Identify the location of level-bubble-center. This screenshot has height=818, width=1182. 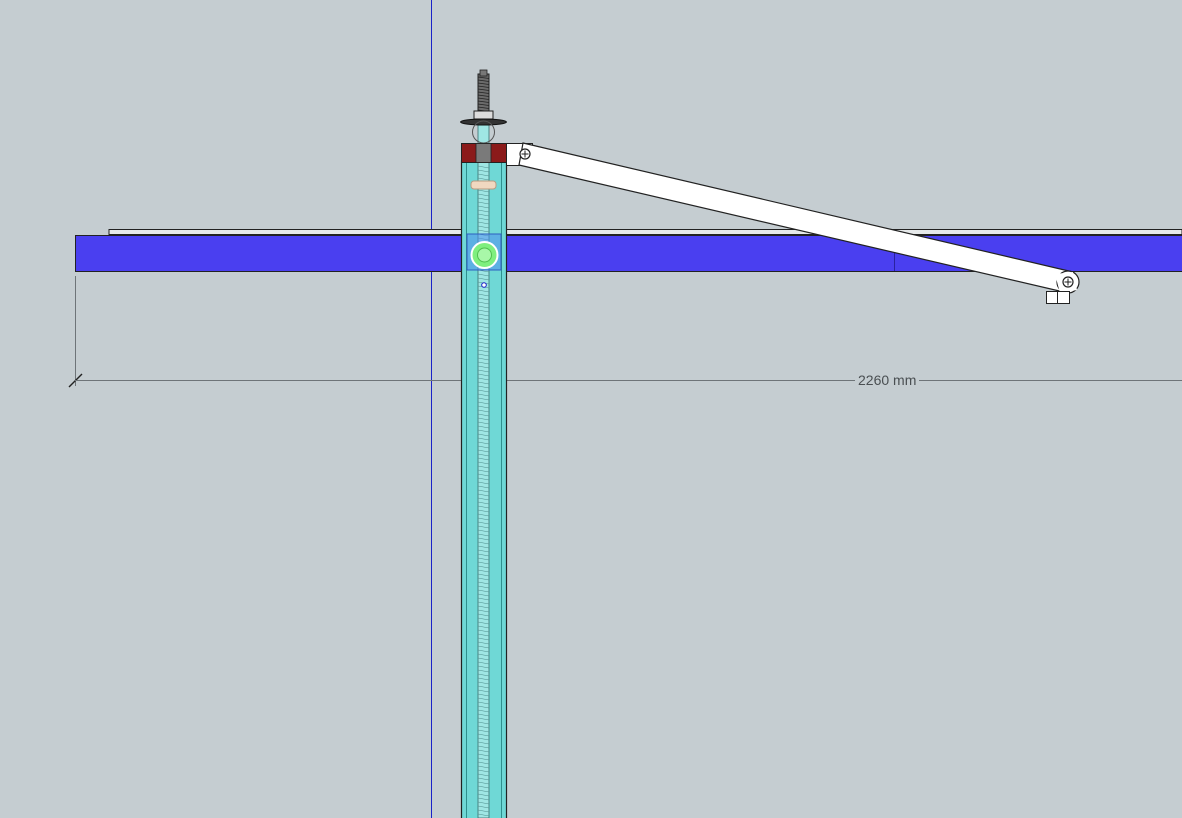
(484, 255).